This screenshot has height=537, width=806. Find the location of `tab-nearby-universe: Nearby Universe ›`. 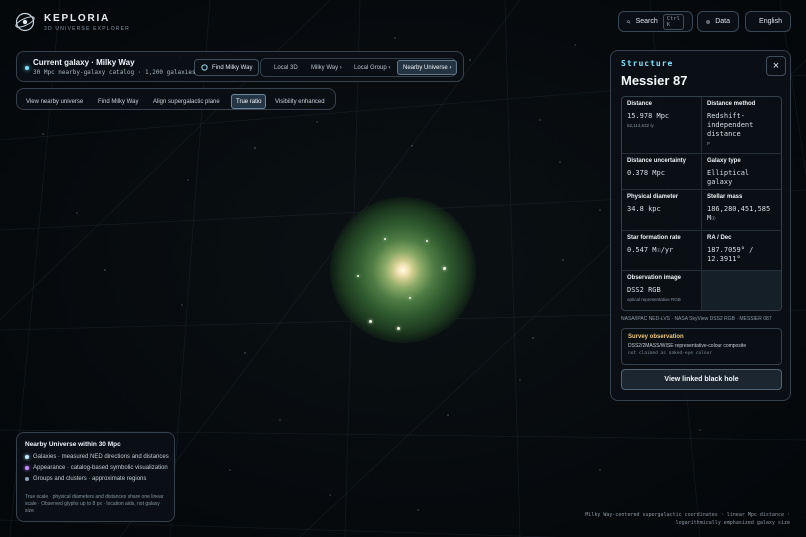

tab-nearby-universe: Nearby Universe › is located at coordinates (427, 67).